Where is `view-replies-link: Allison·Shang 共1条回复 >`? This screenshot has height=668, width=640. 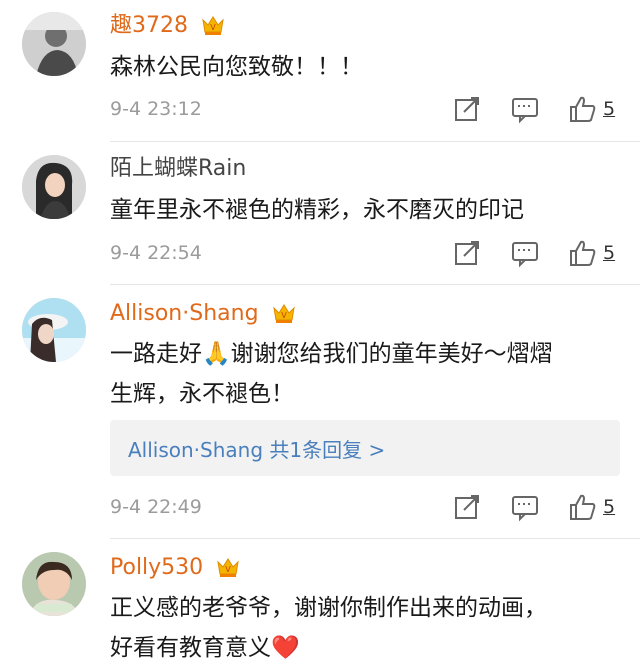 view-replies-link: Allison·Shang 共1条回复 > is located at coordinates (256, 448).